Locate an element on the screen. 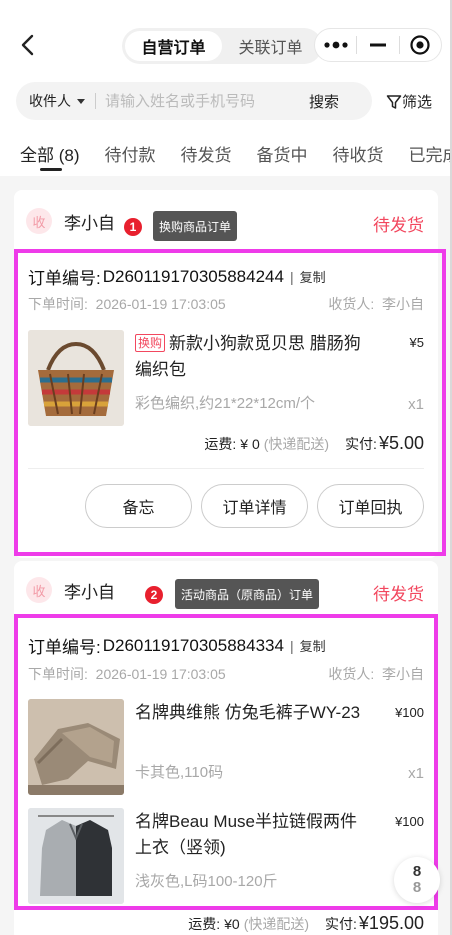  current-page: 8 is located at coordinates (417, 871).